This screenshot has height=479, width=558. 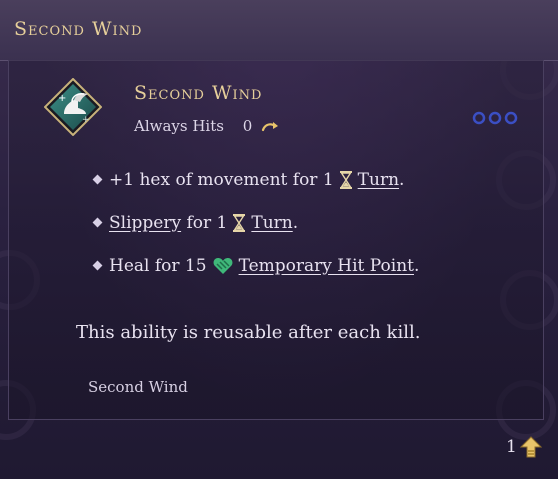 I want to click on effect-item: Heal for 15 Temporary Hit Point ., so click(x=302, y=265).